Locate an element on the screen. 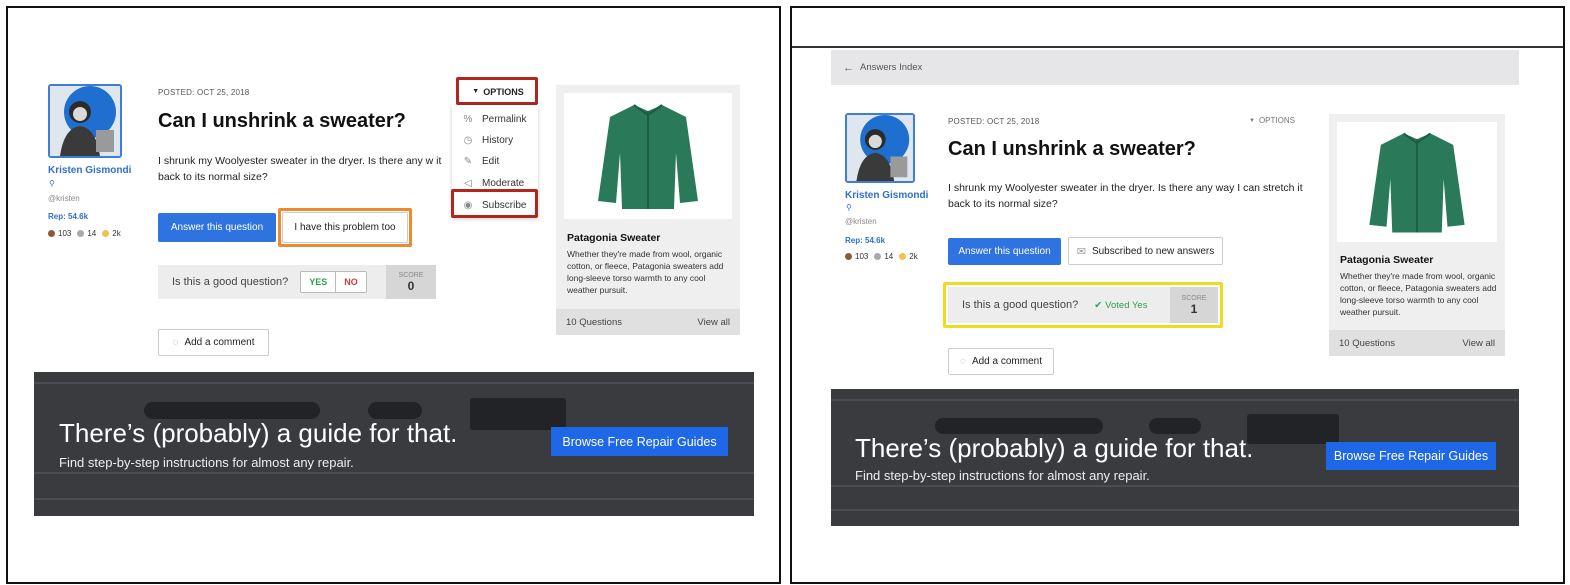 The width and height of the screenshot is (1570, 585). options-highlight is located at coordinates (497, 91).